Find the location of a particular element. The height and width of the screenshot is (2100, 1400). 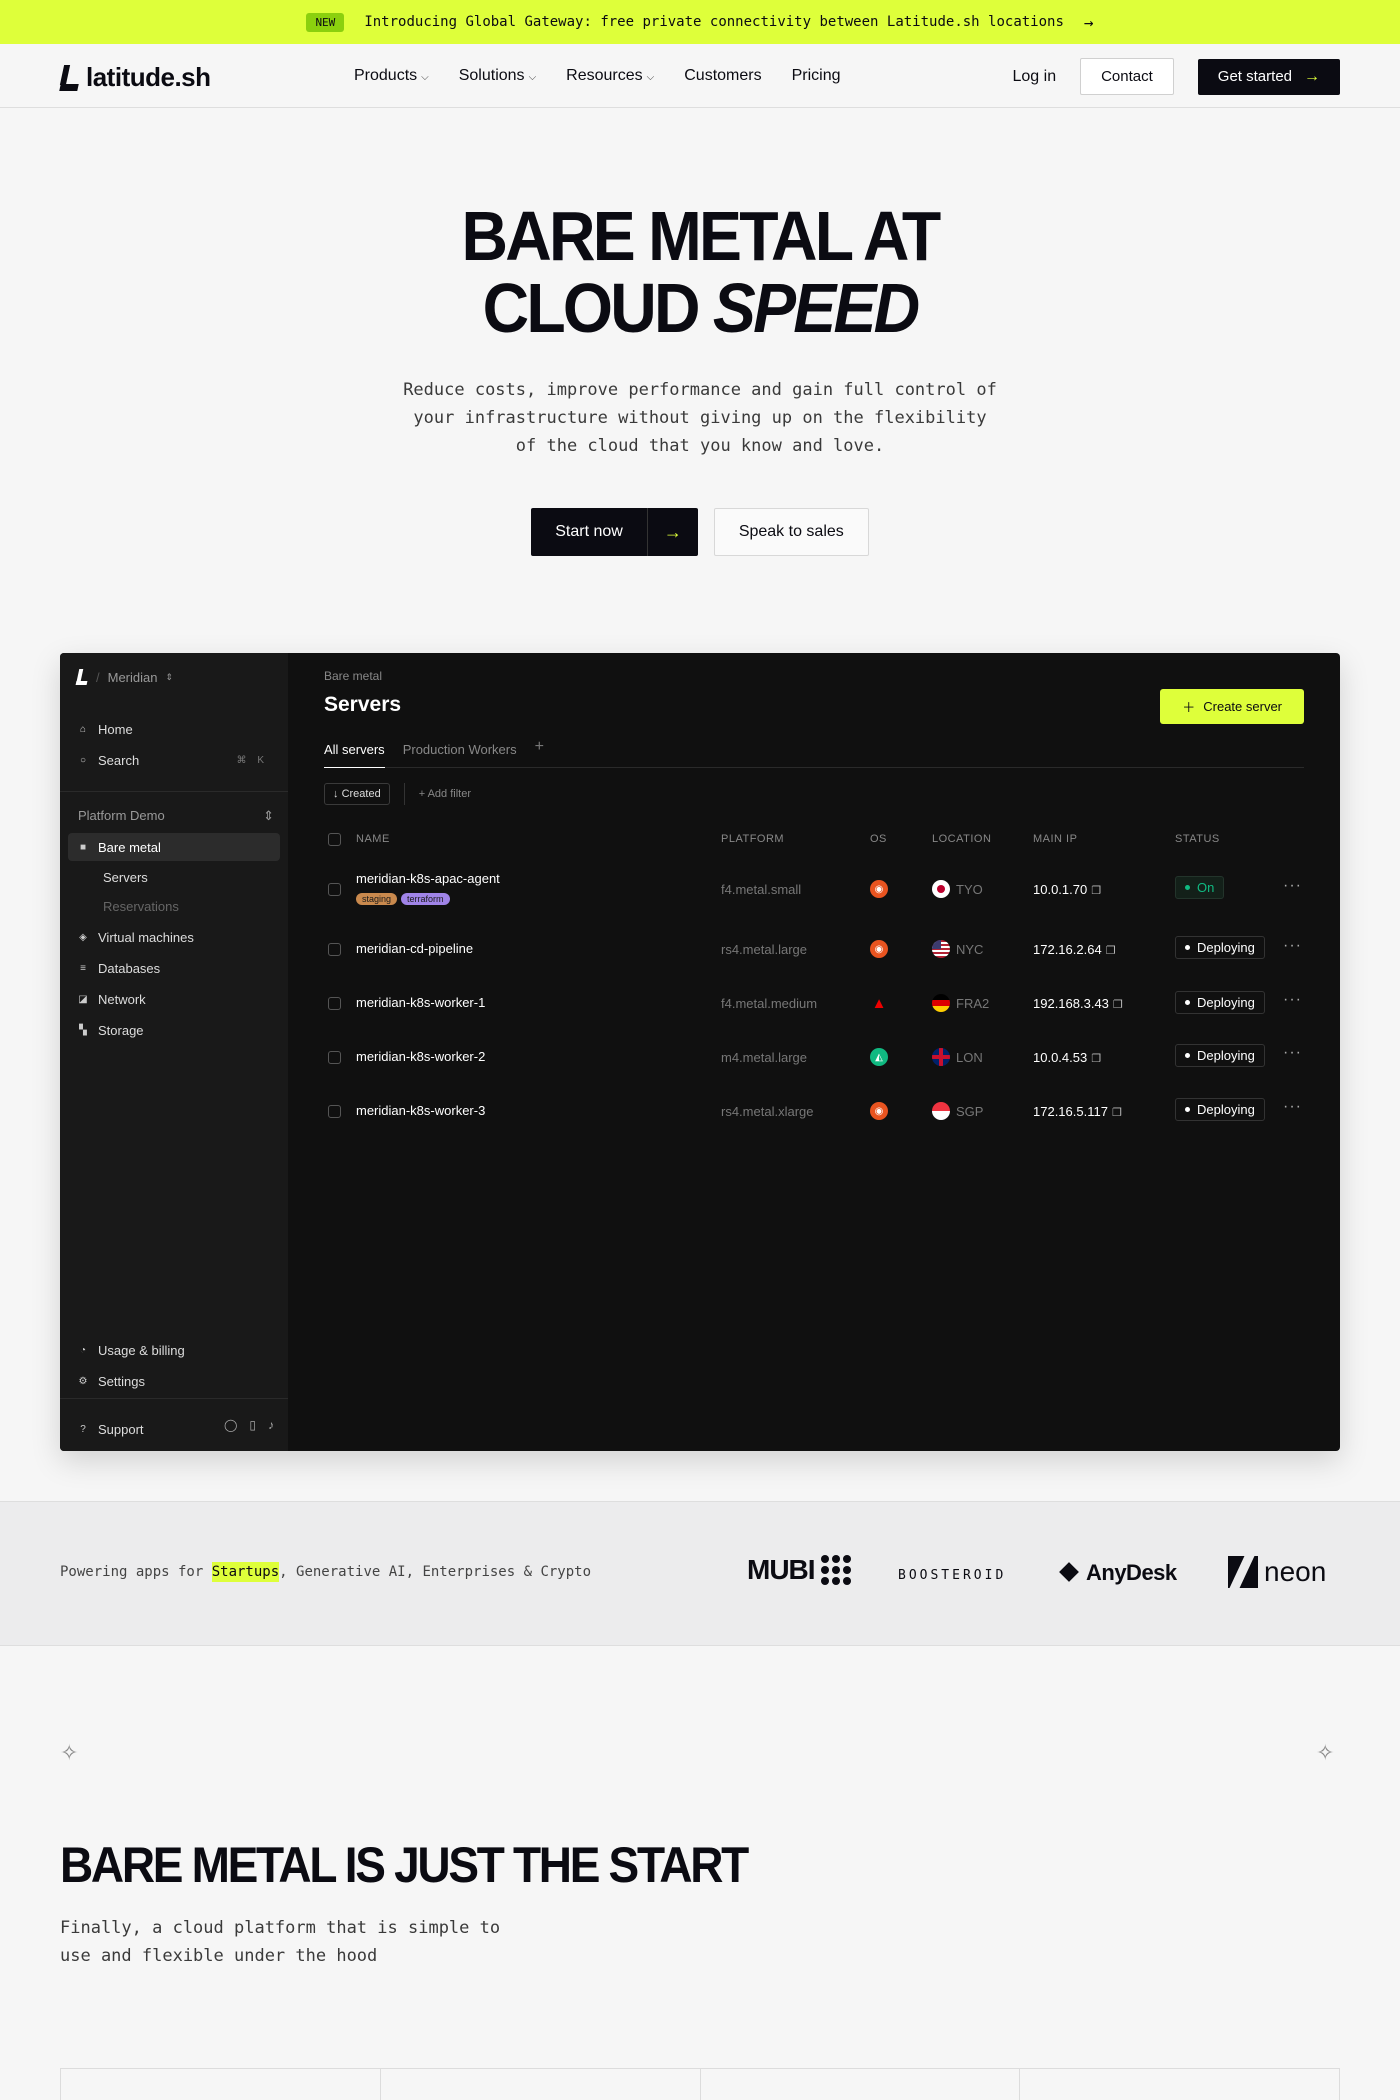

nav-customers: Customers is located at coordinates (722, 76).